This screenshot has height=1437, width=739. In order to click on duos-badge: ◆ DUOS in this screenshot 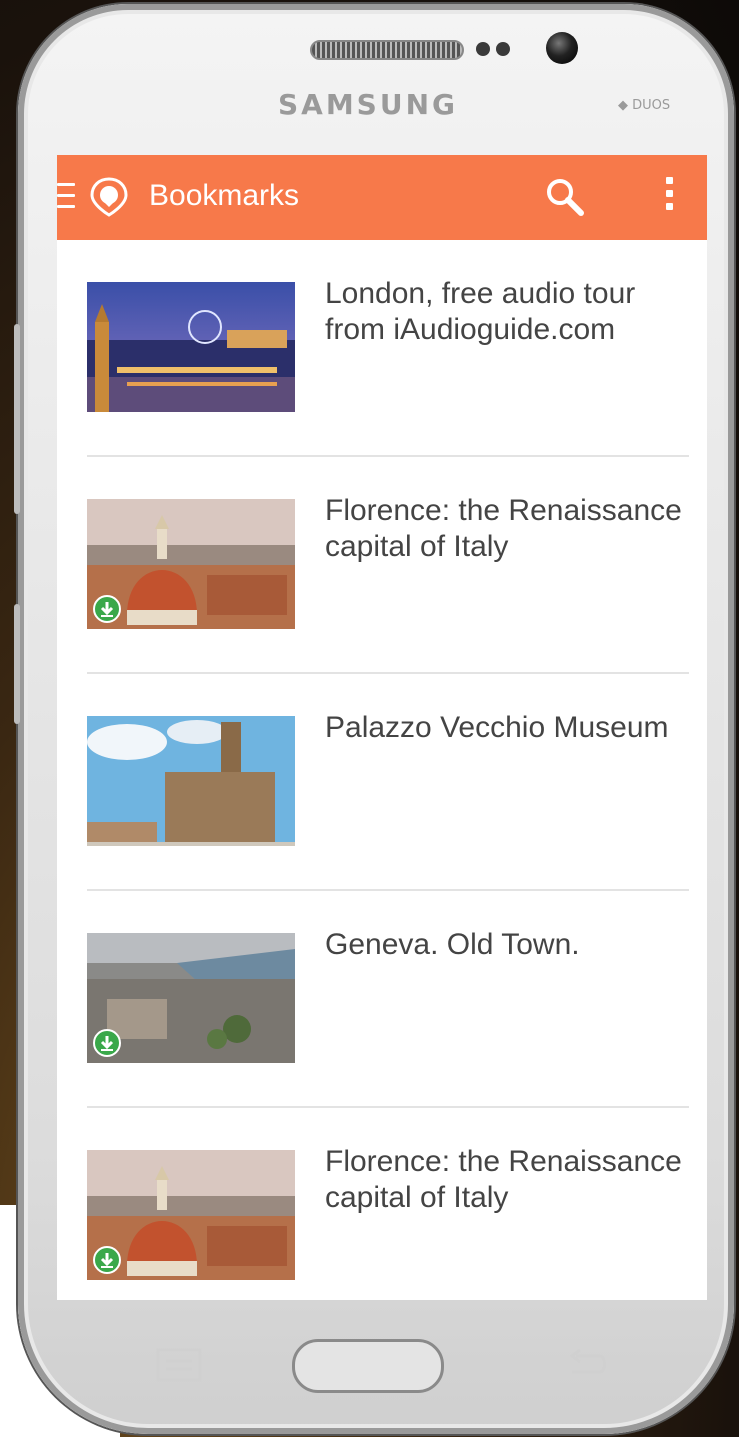, I will do `click(644, 105)`.